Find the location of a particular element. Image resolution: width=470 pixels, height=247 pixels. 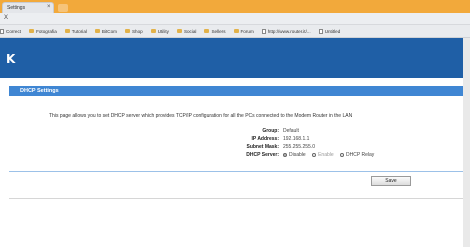

group-label: Group: is located at coordinates (270, 131).